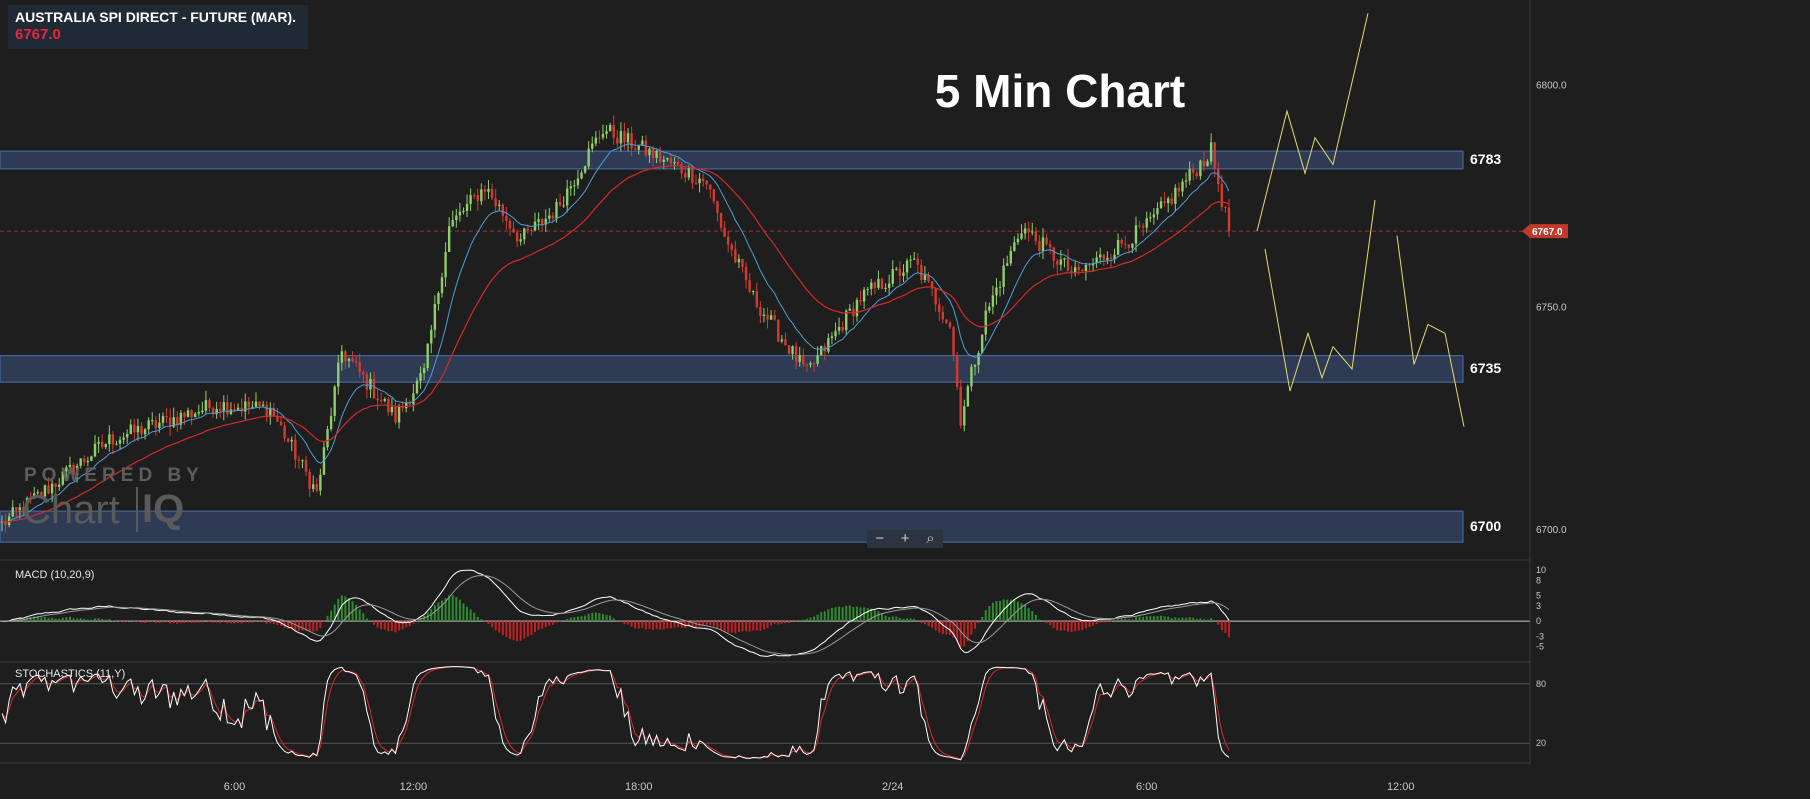 The height and width of the screenshot is (799, 1810). I want to click on macd-tick-label: 3, so click(1538, 606).